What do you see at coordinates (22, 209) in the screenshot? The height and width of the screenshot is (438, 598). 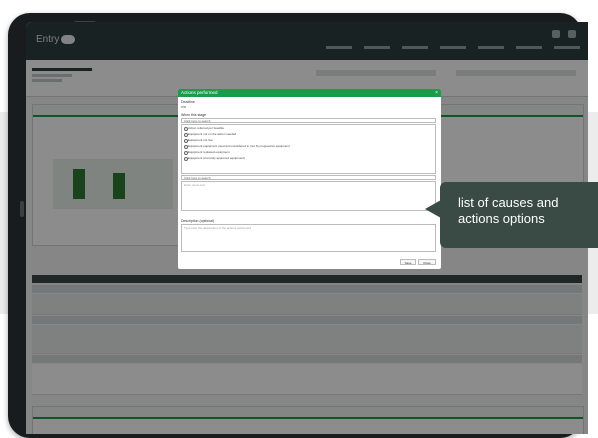 I see `tablet-side-button` at bounding box center [22, 209].